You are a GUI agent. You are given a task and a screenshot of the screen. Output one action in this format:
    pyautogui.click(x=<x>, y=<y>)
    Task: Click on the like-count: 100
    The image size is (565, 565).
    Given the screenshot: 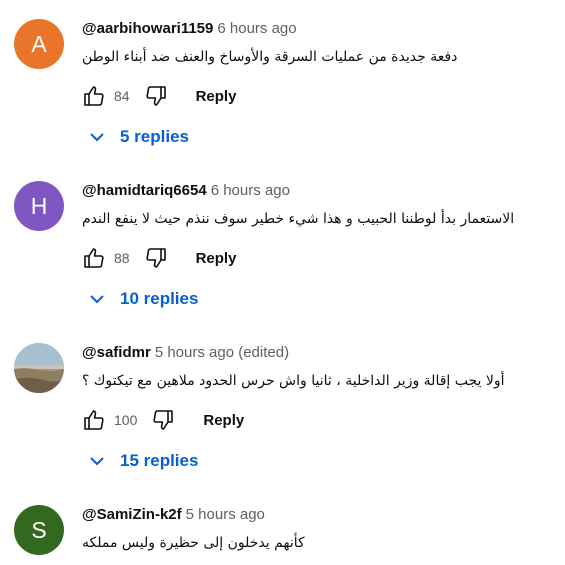 What is the action you would take?
    pyautogui.click(x=126, y=420)
    